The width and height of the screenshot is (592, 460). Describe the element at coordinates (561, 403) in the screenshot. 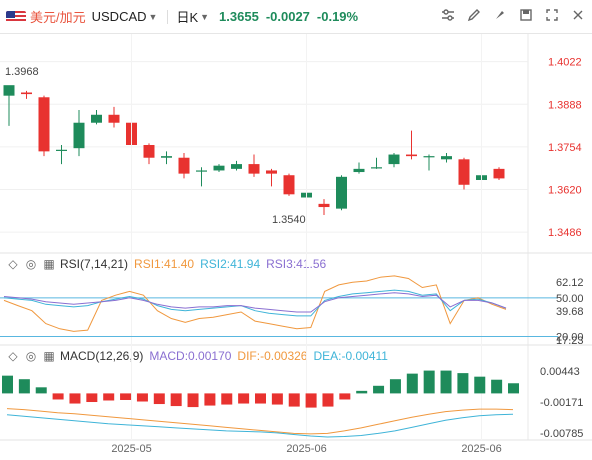

I see `macd-tick-label: -0.00171` at that location.